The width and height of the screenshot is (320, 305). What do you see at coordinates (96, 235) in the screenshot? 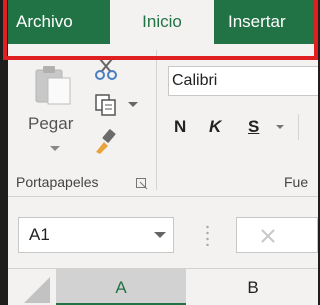
I see `name-box: A1` at bounding box center [96, 235].